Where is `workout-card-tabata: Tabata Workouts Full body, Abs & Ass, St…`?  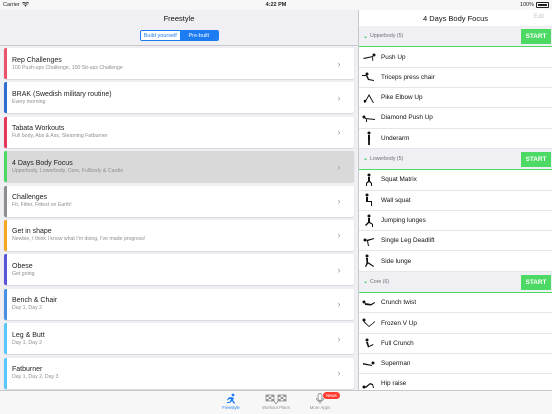 workout-card-tabata: Tabata Workouts Full body, Abs & Ass, St… is located at coordinates (179, 132).